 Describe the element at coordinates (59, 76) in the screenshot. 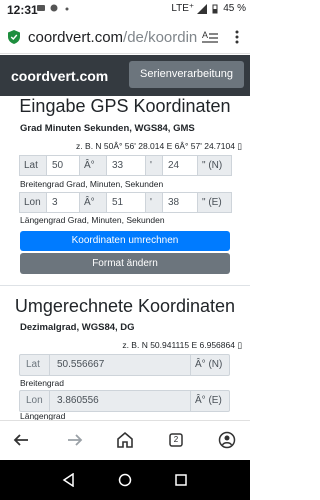

I see `site-brand: coordvert.com` at that location.